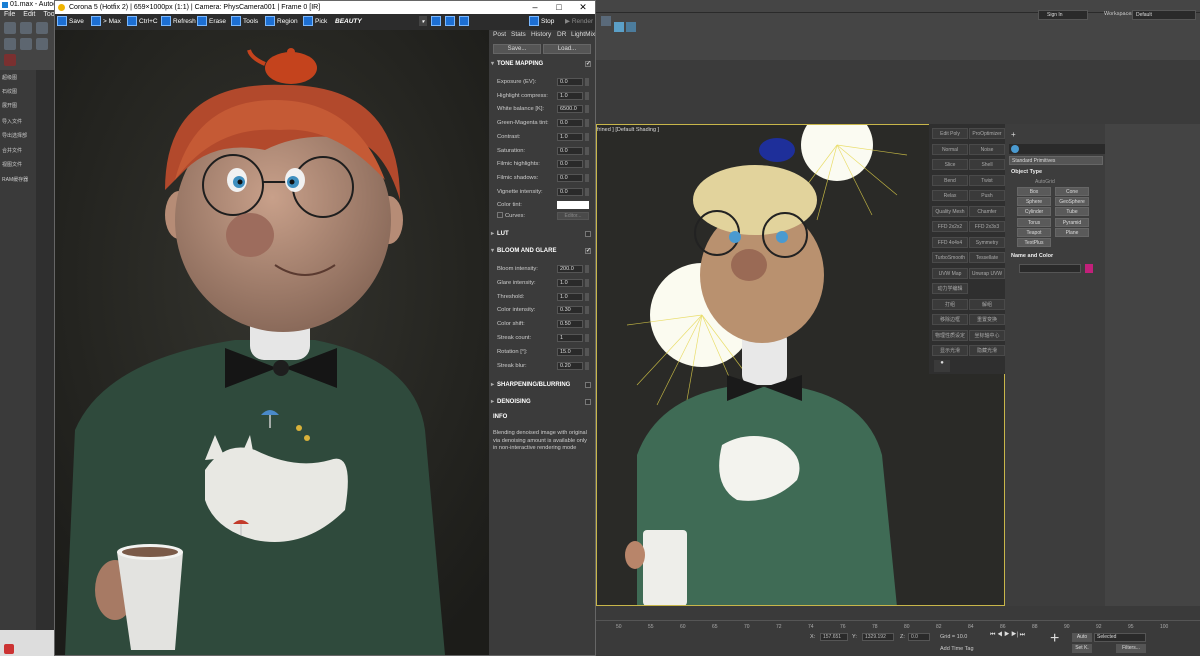 The width and height of the screenshot is (1200, 656). What do you see at coordinates (588, 385) in the screenshot?
I see `sharpening-checkbox` at bounding box center [588, 385].